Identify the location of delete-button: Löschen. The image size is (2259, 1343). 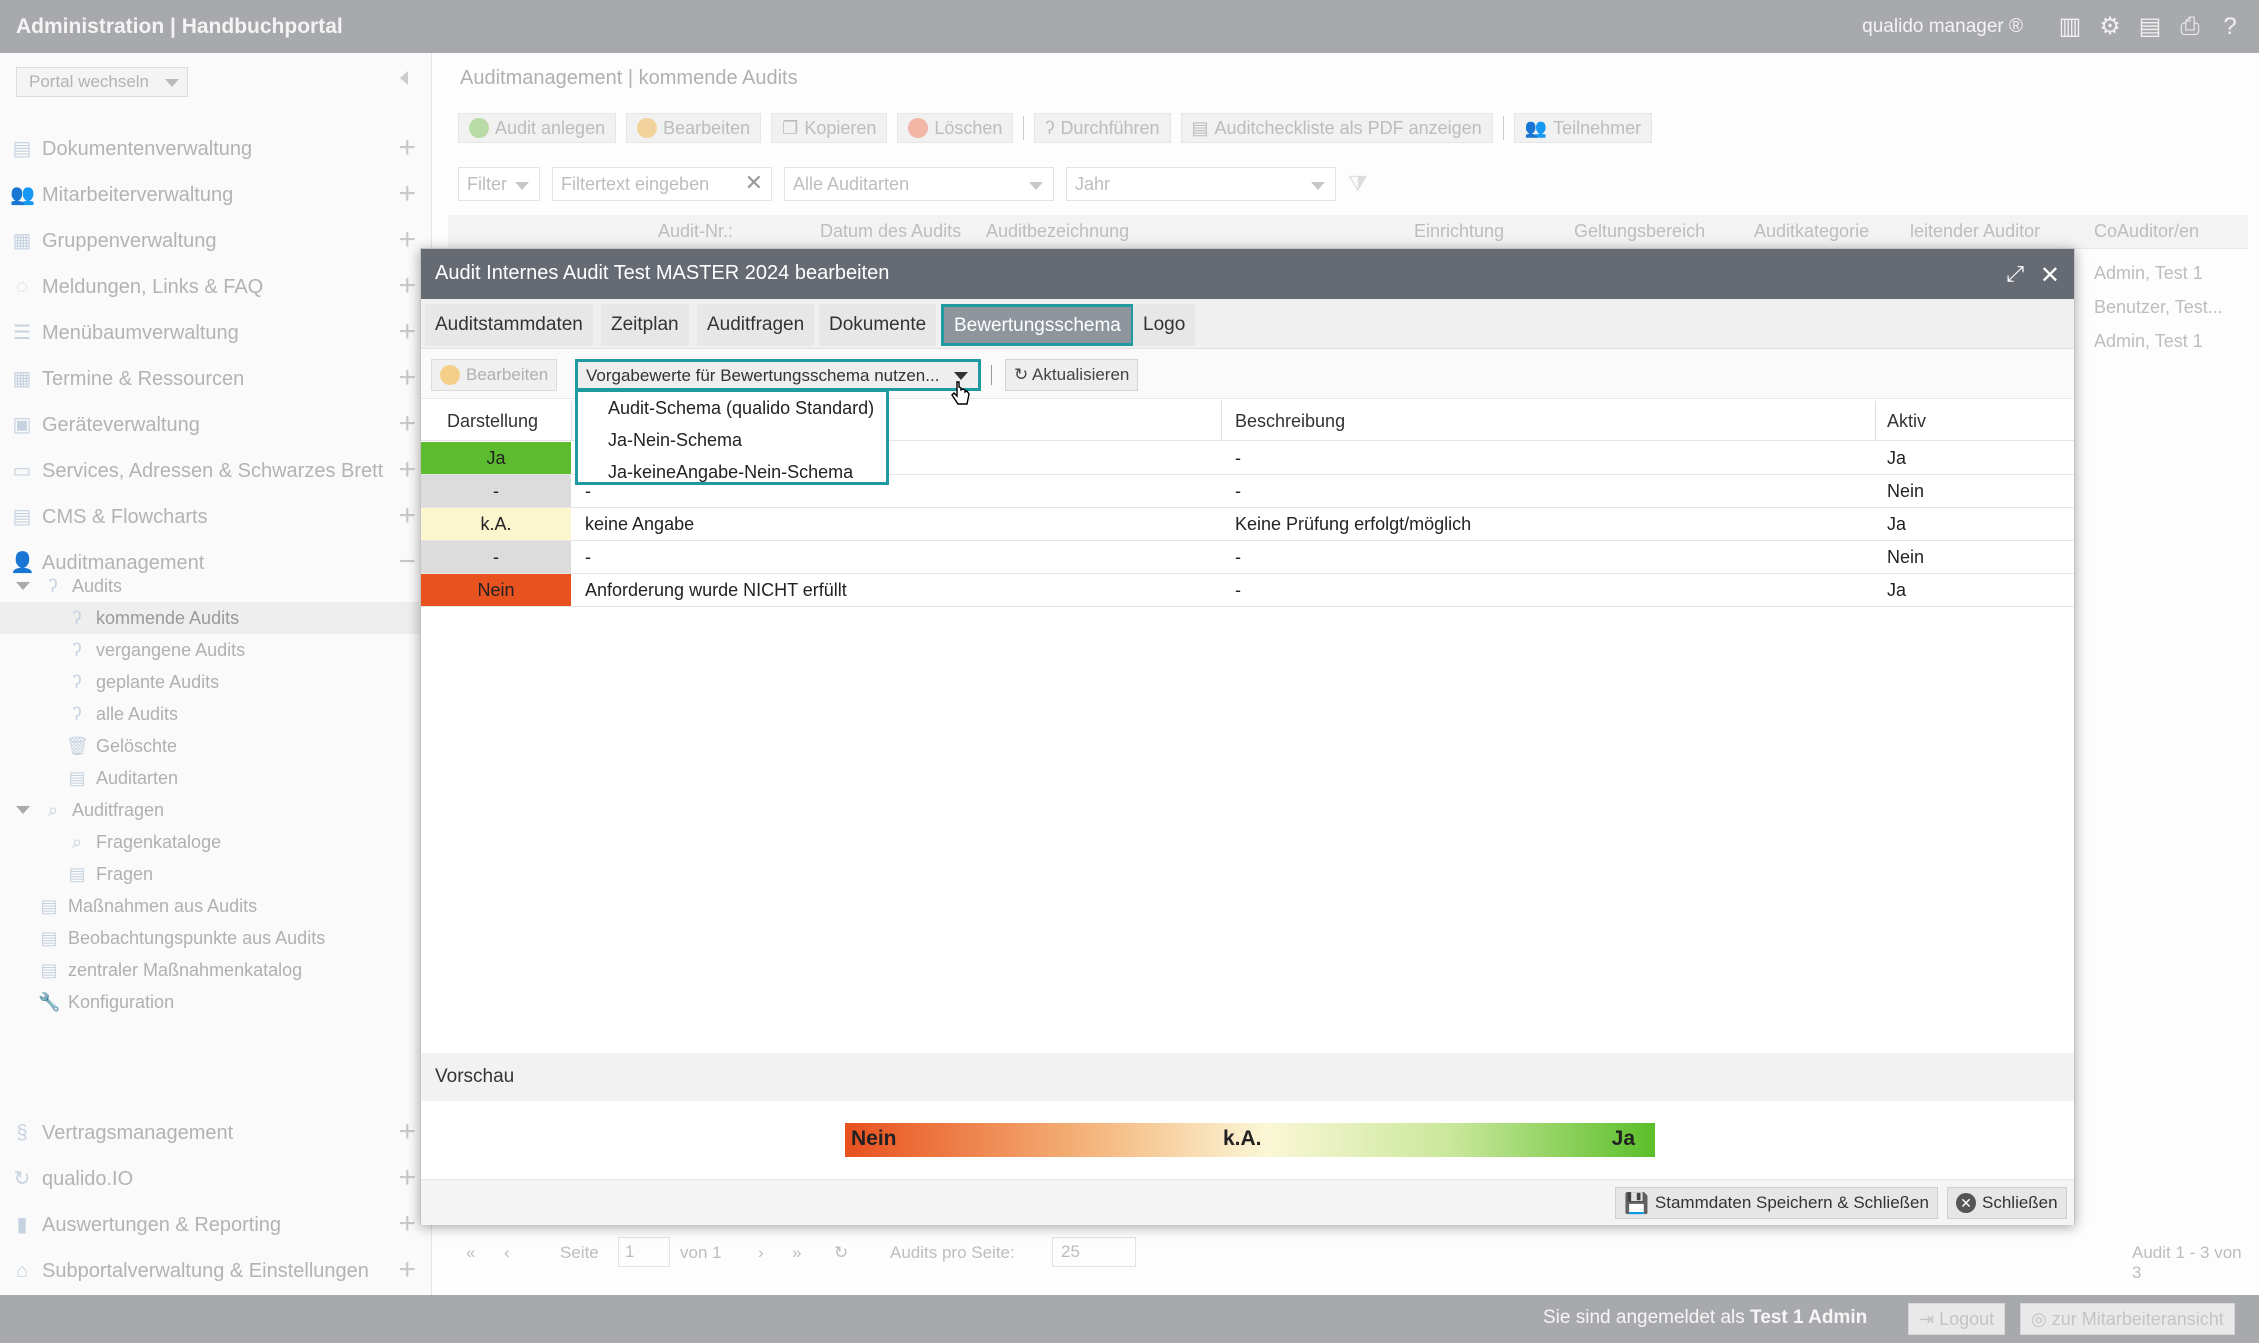
(955, 128).